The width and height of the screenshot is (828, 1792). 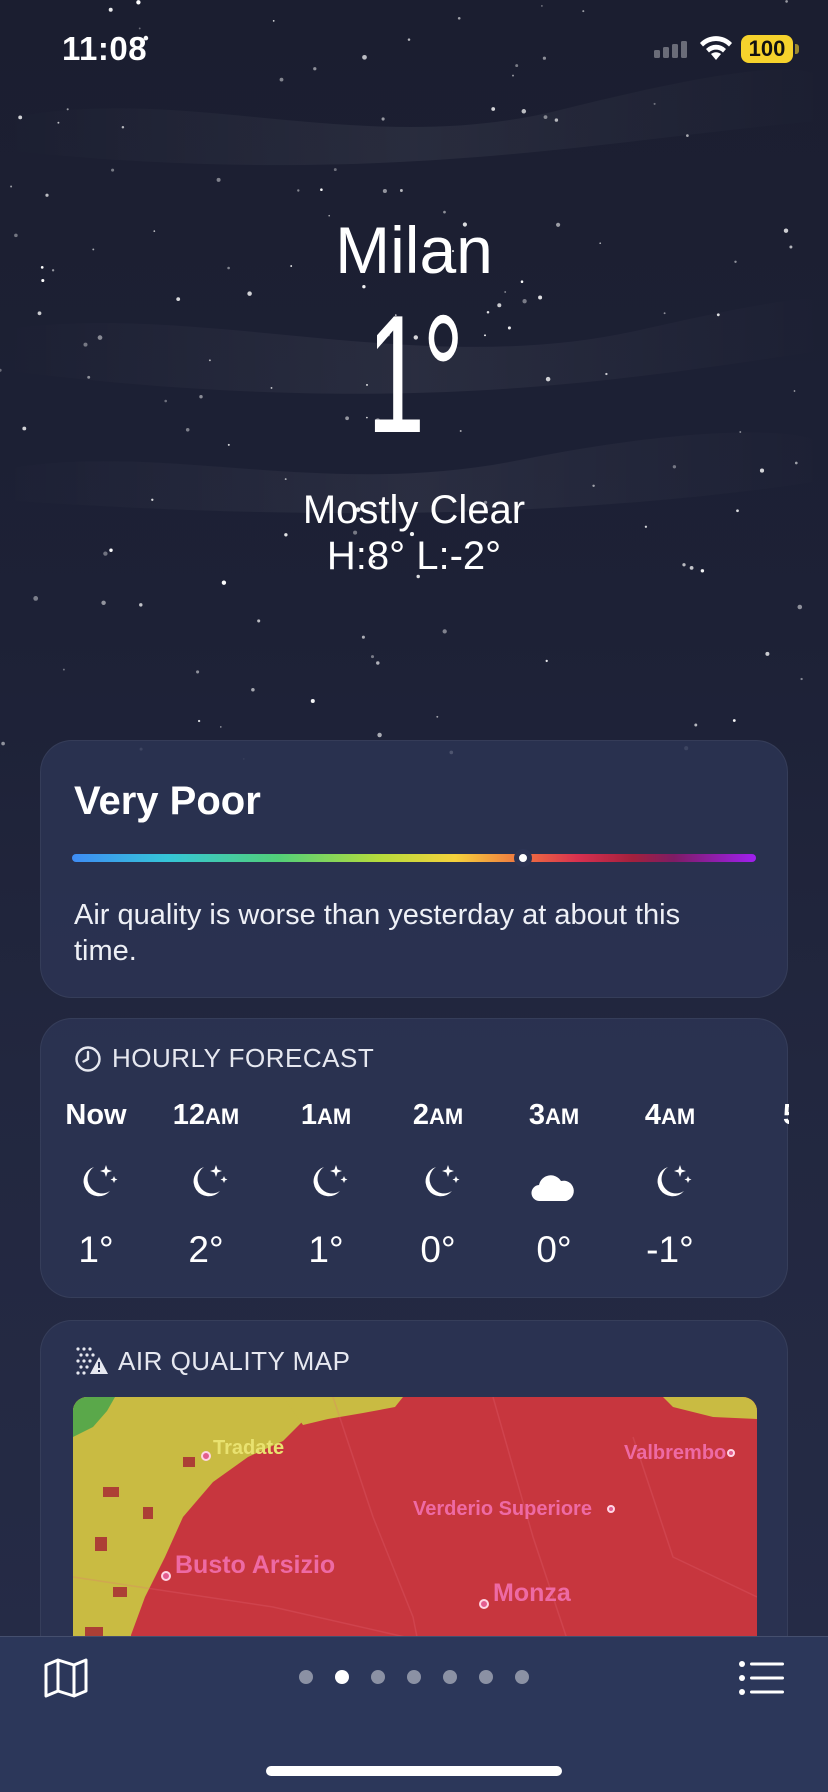 I want to click on status-bar: 11:08 100, so click(x=414, y=50).